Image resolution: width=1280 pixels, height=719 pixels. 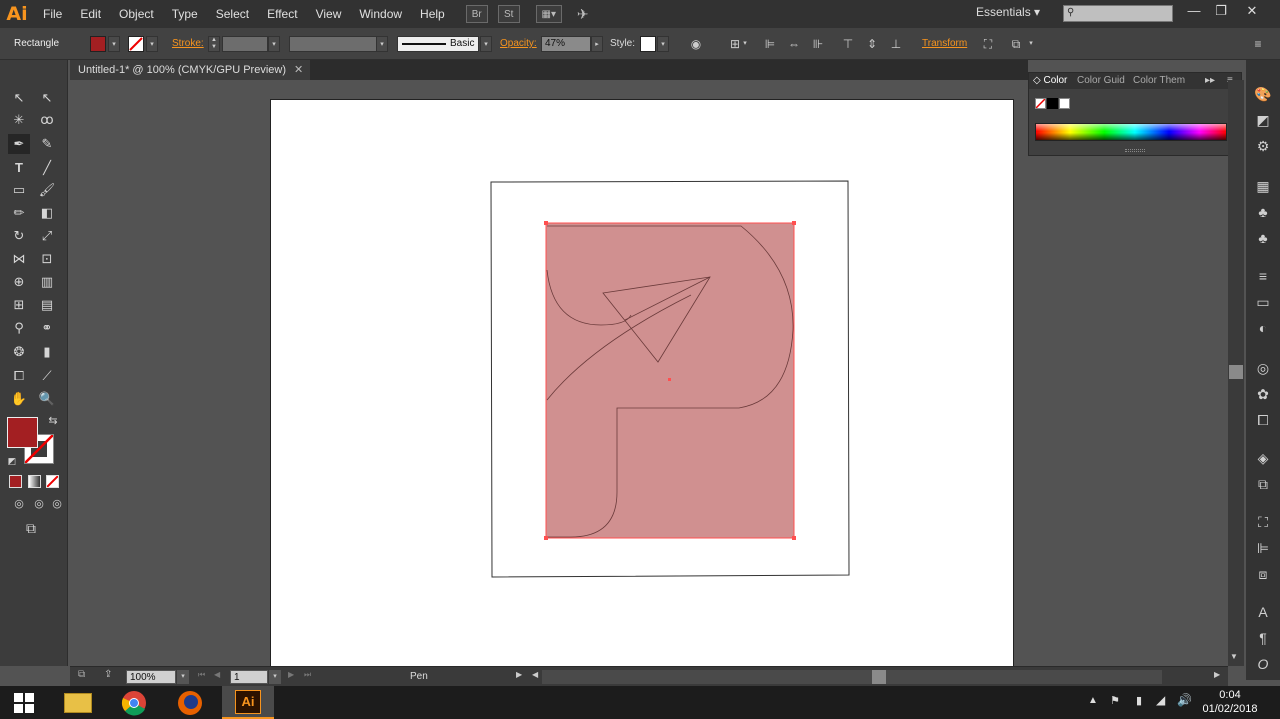 I want to click on image-trace-icon: ⧠, so click(x=1263, y=420).